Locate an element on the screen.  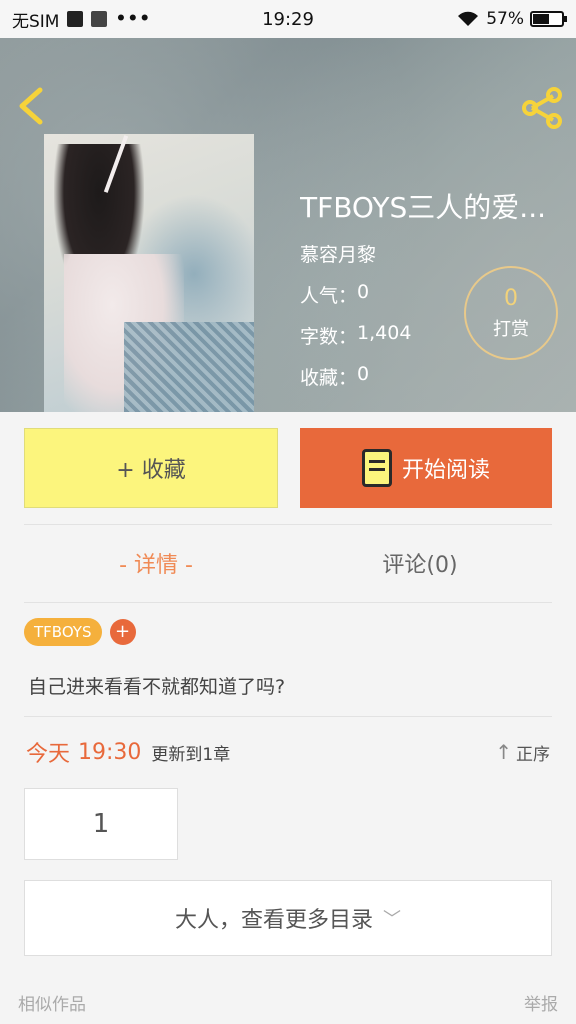
chapter-item: 1 is located at coordinates (101, 824).